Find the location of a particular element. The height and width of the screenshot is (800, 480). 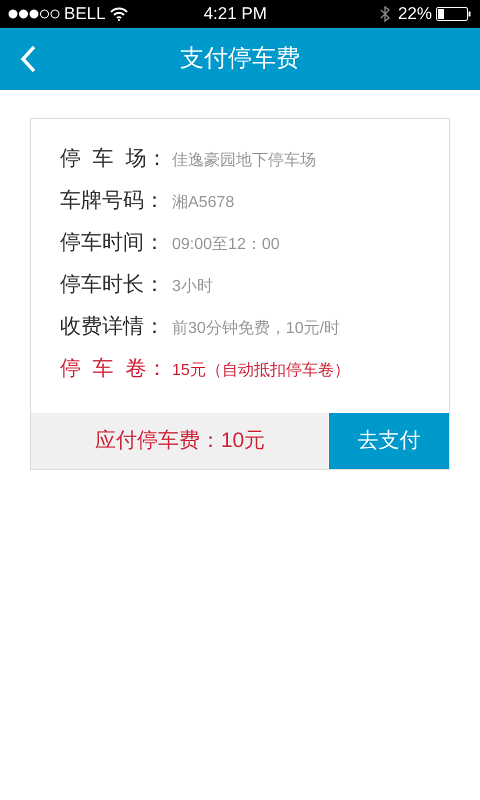

field-value: 佳逸豪园地下停车场 is located at coordinates (244, 160).